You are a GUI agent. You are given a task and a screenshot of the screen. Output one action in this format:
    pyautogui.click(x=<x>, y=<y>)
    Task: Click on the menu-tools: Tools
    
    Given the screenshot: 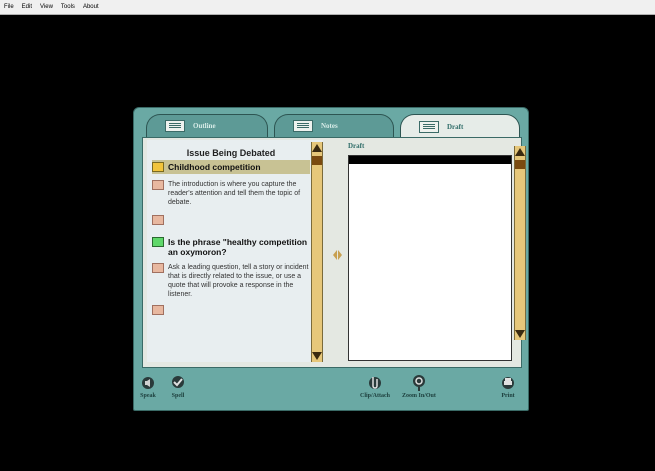 What is the action you would take?
    pyautogui.click(x=68, y=7)
    